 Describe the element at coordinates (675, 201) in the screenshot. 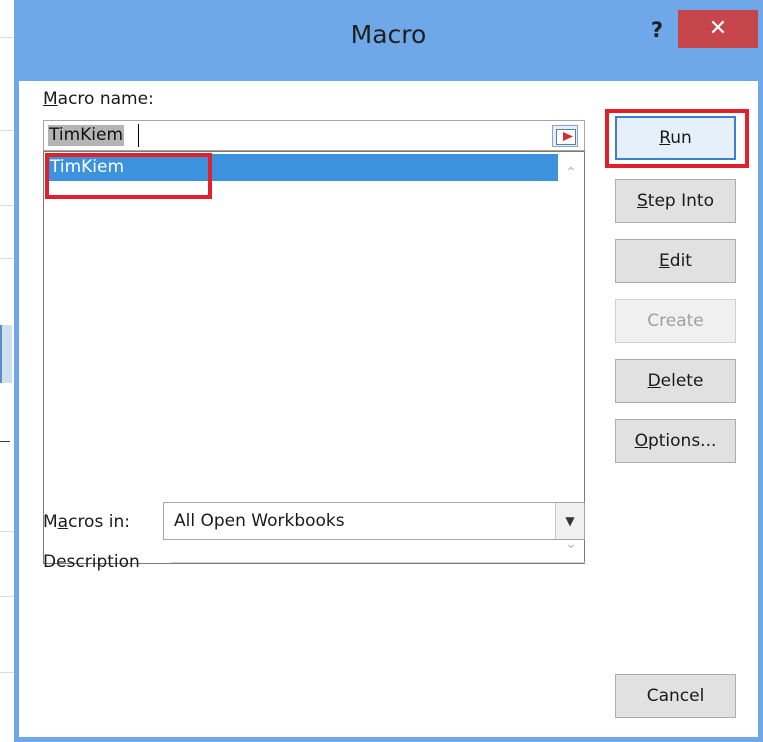

I see `step-into-button: Step Into` at that location.